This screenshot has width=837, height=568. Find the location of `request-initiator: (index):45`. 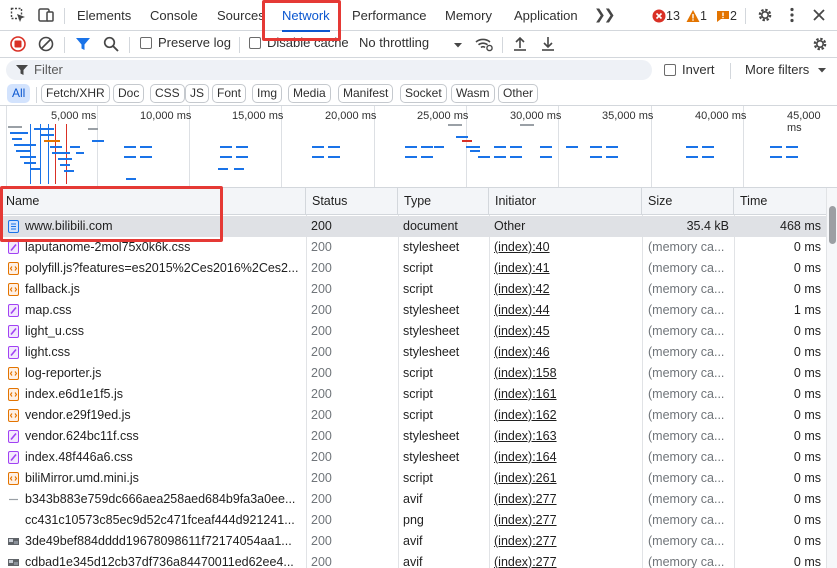

request-initiator: (index):45 is located at coordinates (567, 331).